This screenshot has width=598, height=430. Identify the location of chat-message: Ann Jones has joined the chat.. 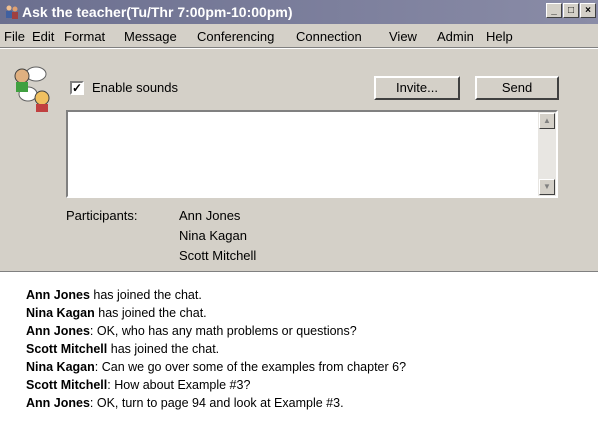
(114, 295).